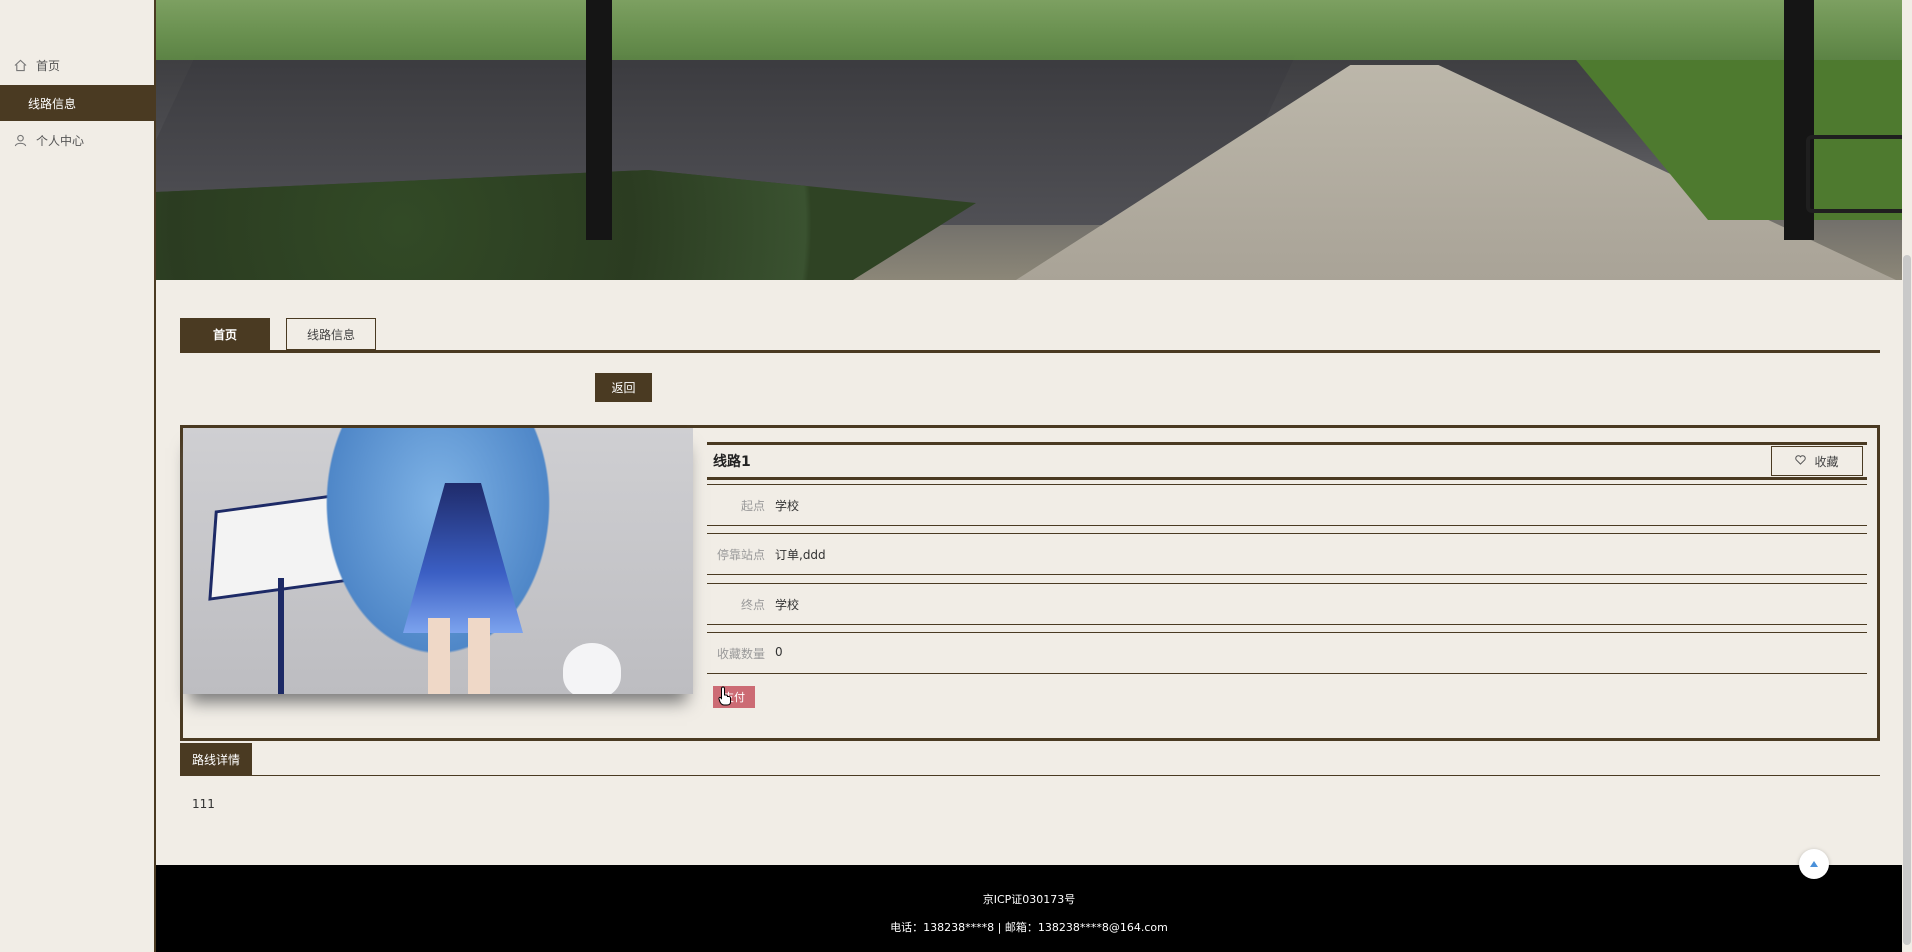 This screenshot has height=952, width=1912. Describe the element at coordinates (724, 696) in the screenshot. I see `hand-cursor-icon` at that location.